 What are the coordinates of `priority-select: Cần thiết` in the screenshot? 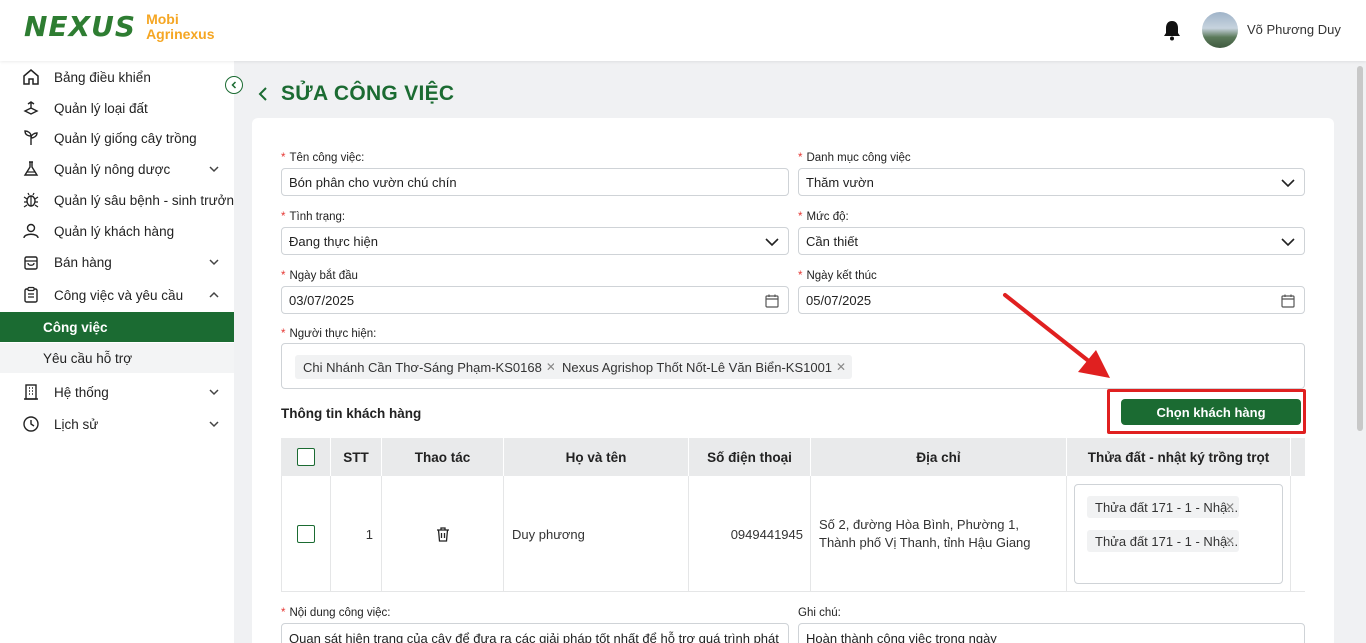 It's located at (1051, 241).